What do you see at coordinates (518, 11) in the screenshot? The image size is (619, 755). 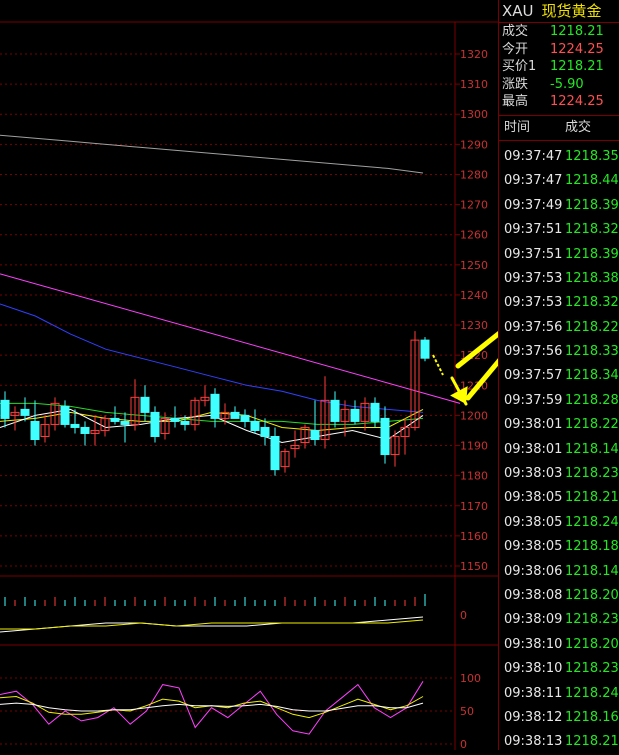 I see `symbol-code: XAU` at bounding box center [518, 11].